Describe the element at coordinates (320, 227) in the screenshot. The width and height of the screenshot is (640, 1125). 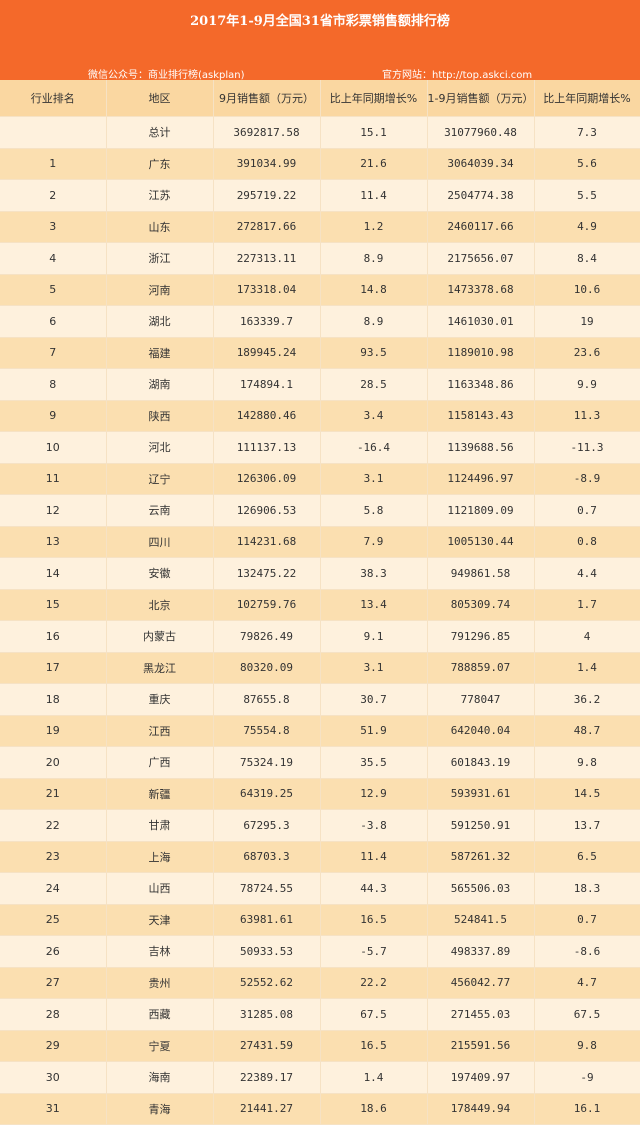
I see `table-row: 3 山东 272817.66 1.2 2460117.66 4.9` at that location.